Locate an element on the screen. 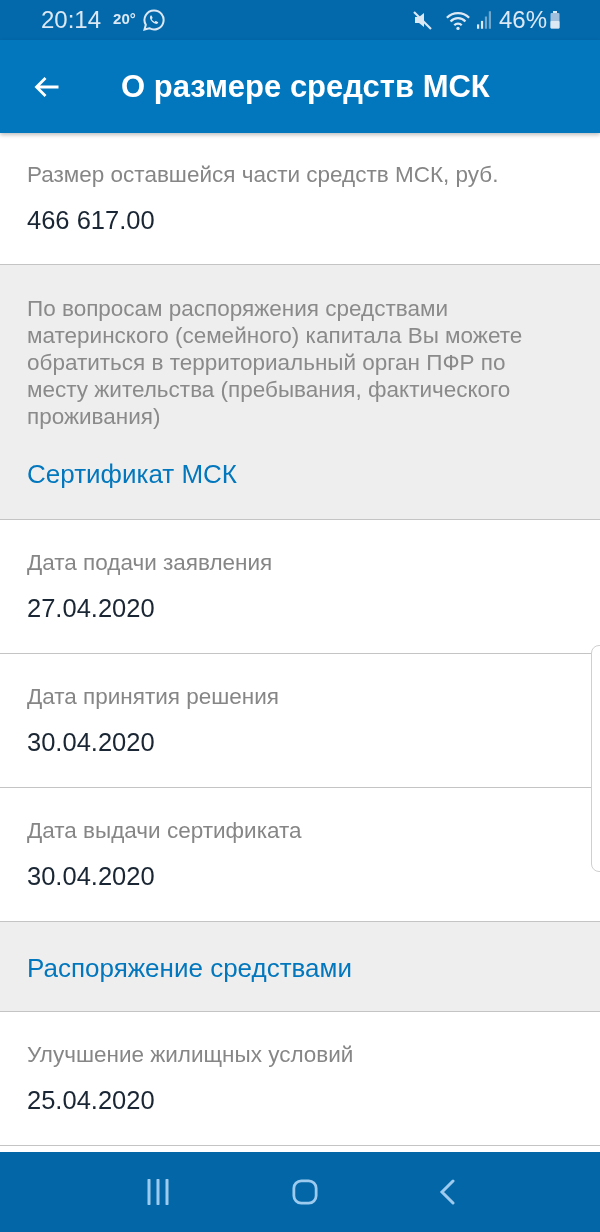 The image size is (600, 1232). wifi-icon is located at coordinates (457, 20).